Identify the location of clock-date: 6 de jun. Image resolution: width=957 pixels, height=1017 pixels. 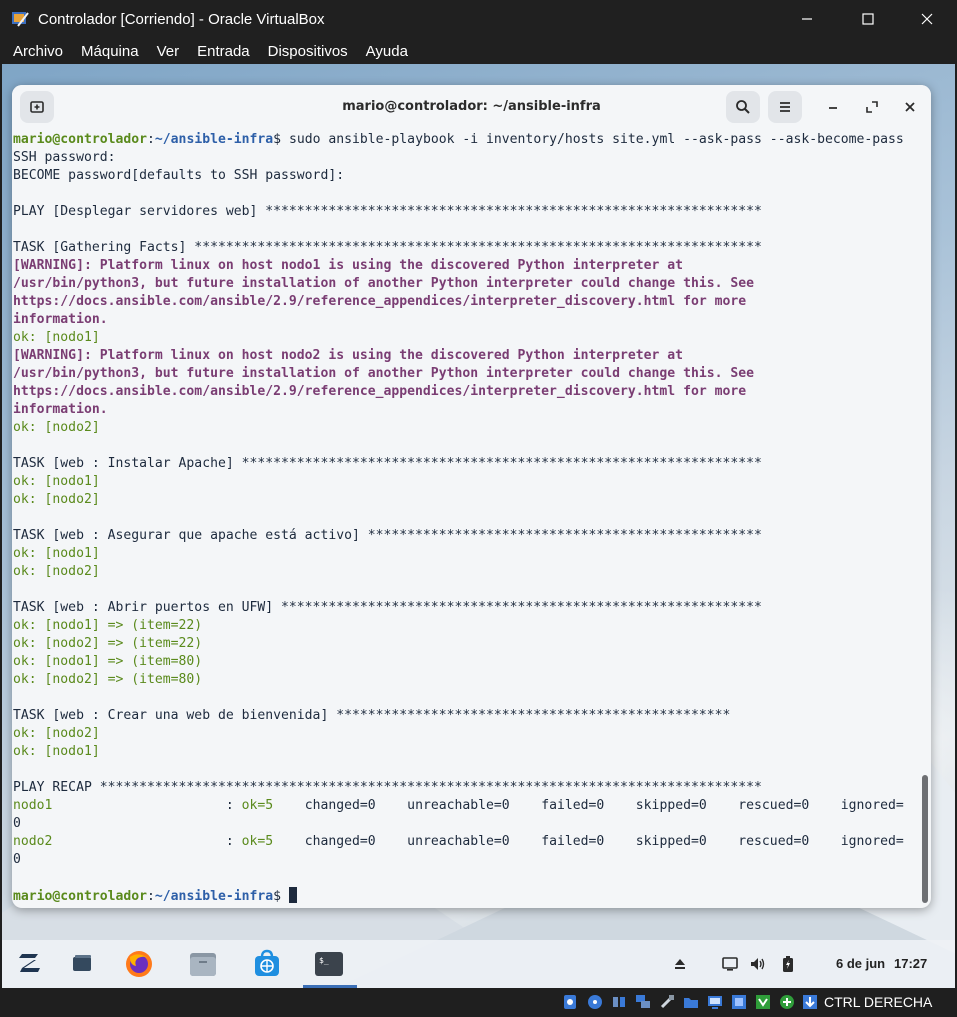
(860, 963).